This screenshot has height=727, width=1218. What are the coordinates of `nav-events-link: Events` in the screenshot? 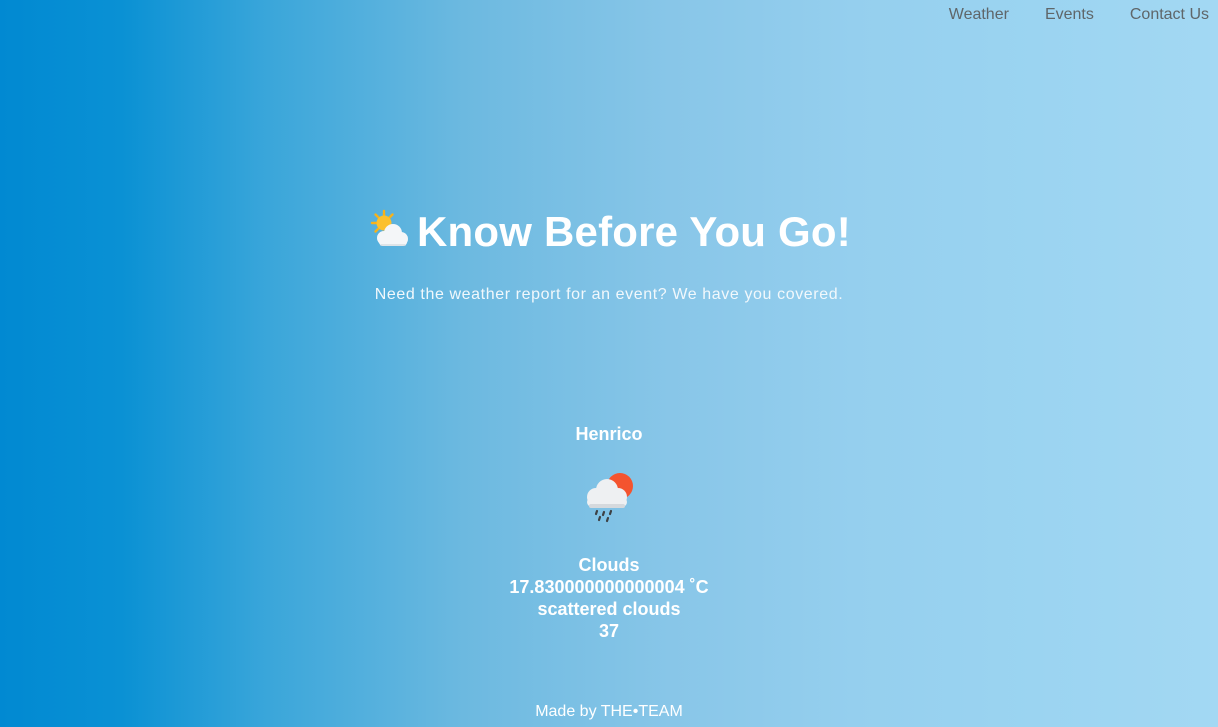 It's located at (1069, 15).